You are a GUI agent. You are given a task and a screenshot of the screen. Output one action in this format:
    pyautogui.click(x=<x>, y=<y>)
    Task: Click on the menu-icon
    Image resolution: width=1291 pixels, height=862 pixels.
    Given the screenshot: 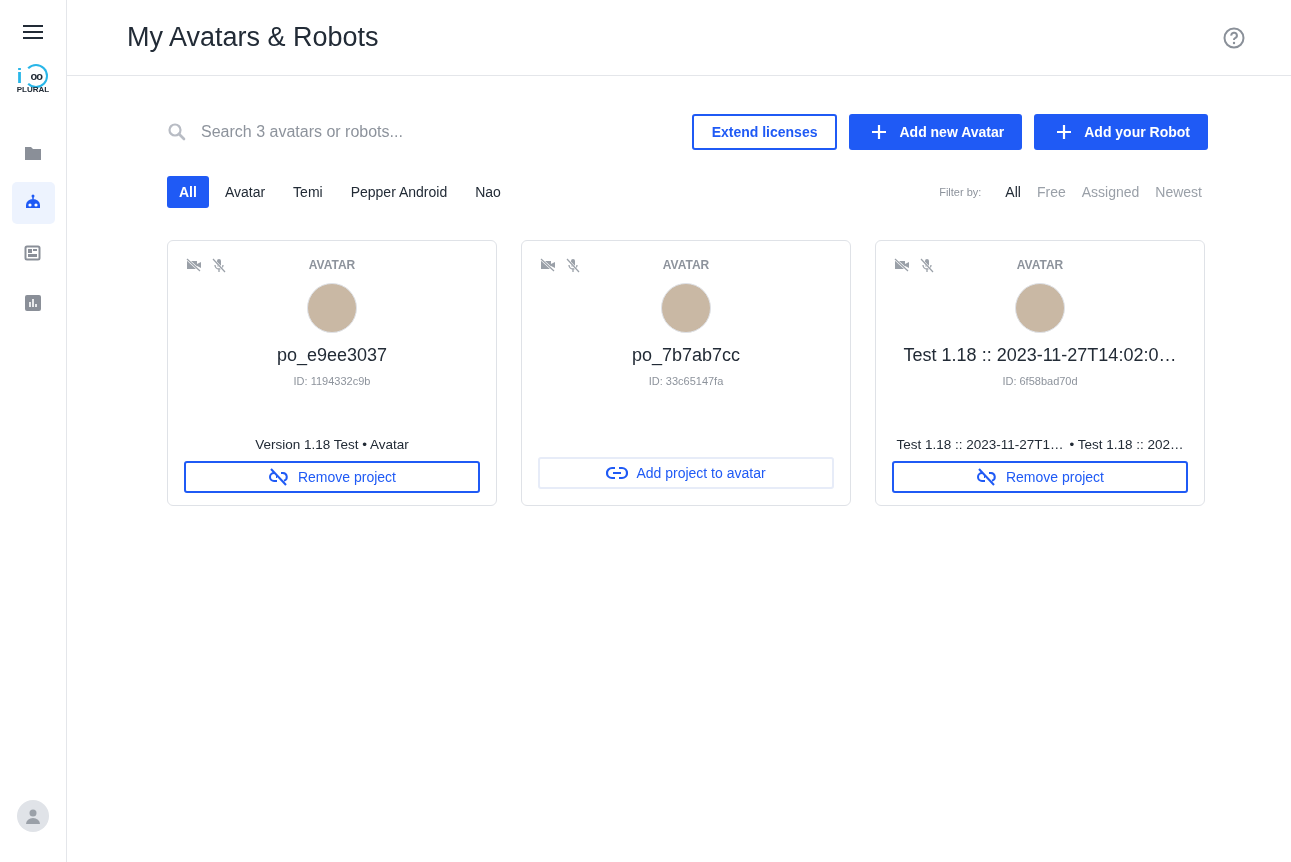 What is the action you would take?
    pyautogui.click(x=33, y=32)
    